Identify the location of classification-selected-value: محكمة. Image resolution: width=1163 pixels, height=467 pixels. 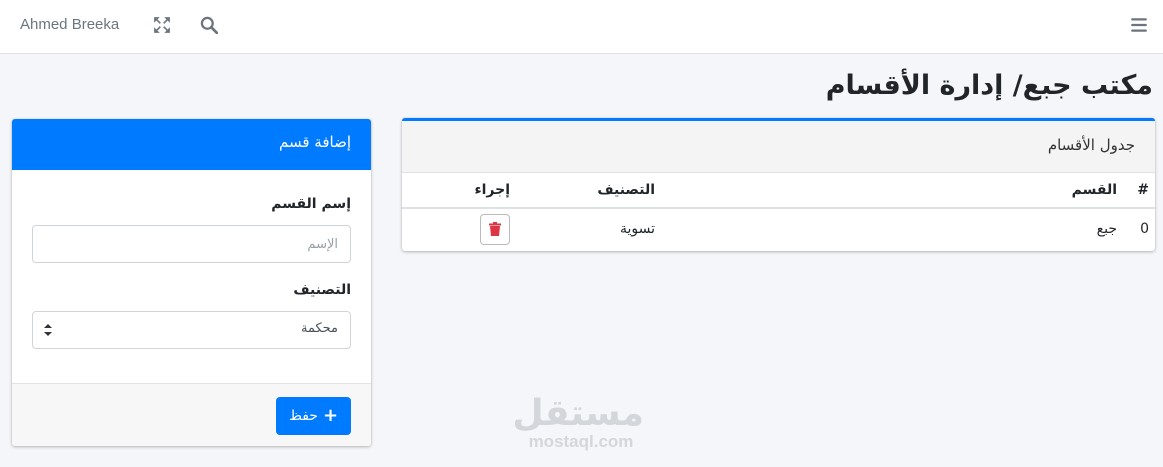
(319, 328).